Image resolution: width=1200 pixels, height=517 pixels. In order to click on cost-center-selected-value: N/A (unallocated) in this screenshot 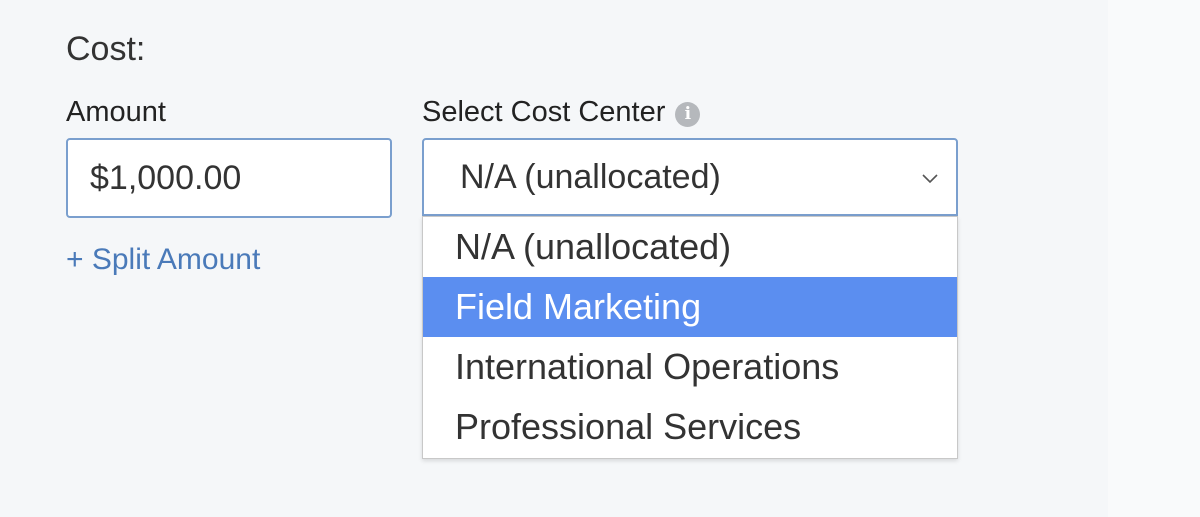, I will do `click(590, 177)`.